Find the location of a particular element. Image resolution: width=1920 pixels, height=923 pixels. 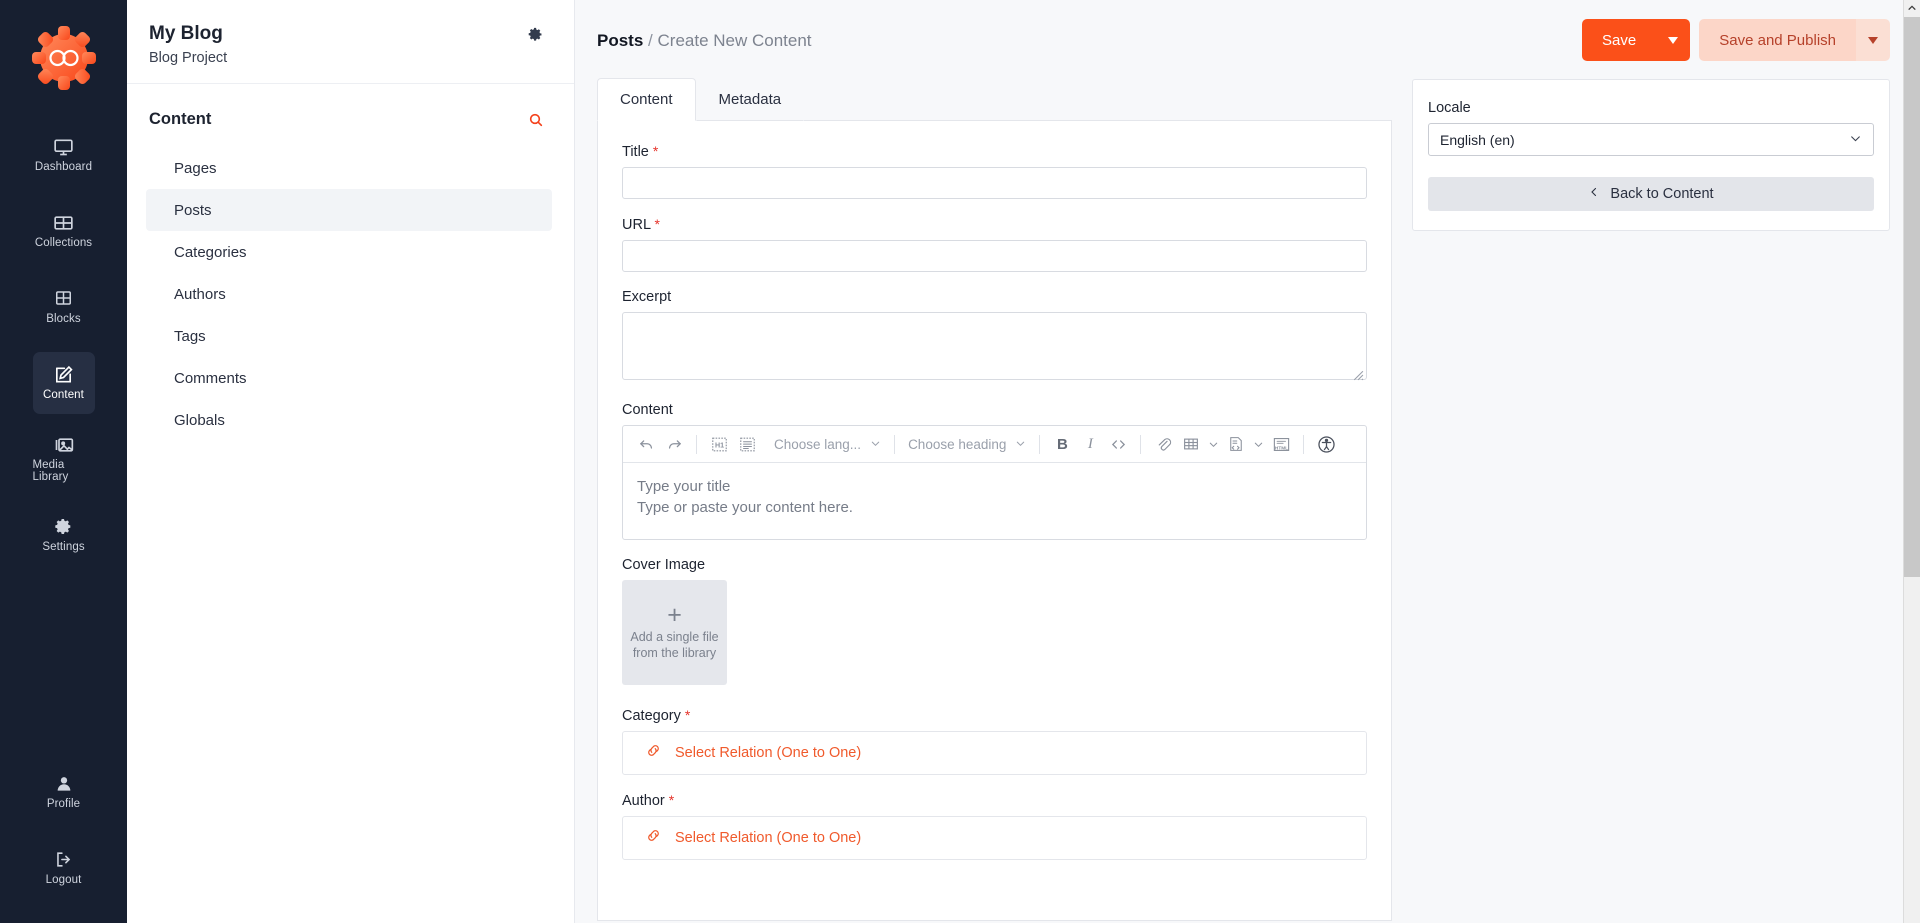

save-and-publish-button: Save and Publish is located at coordinates (1777, 40).